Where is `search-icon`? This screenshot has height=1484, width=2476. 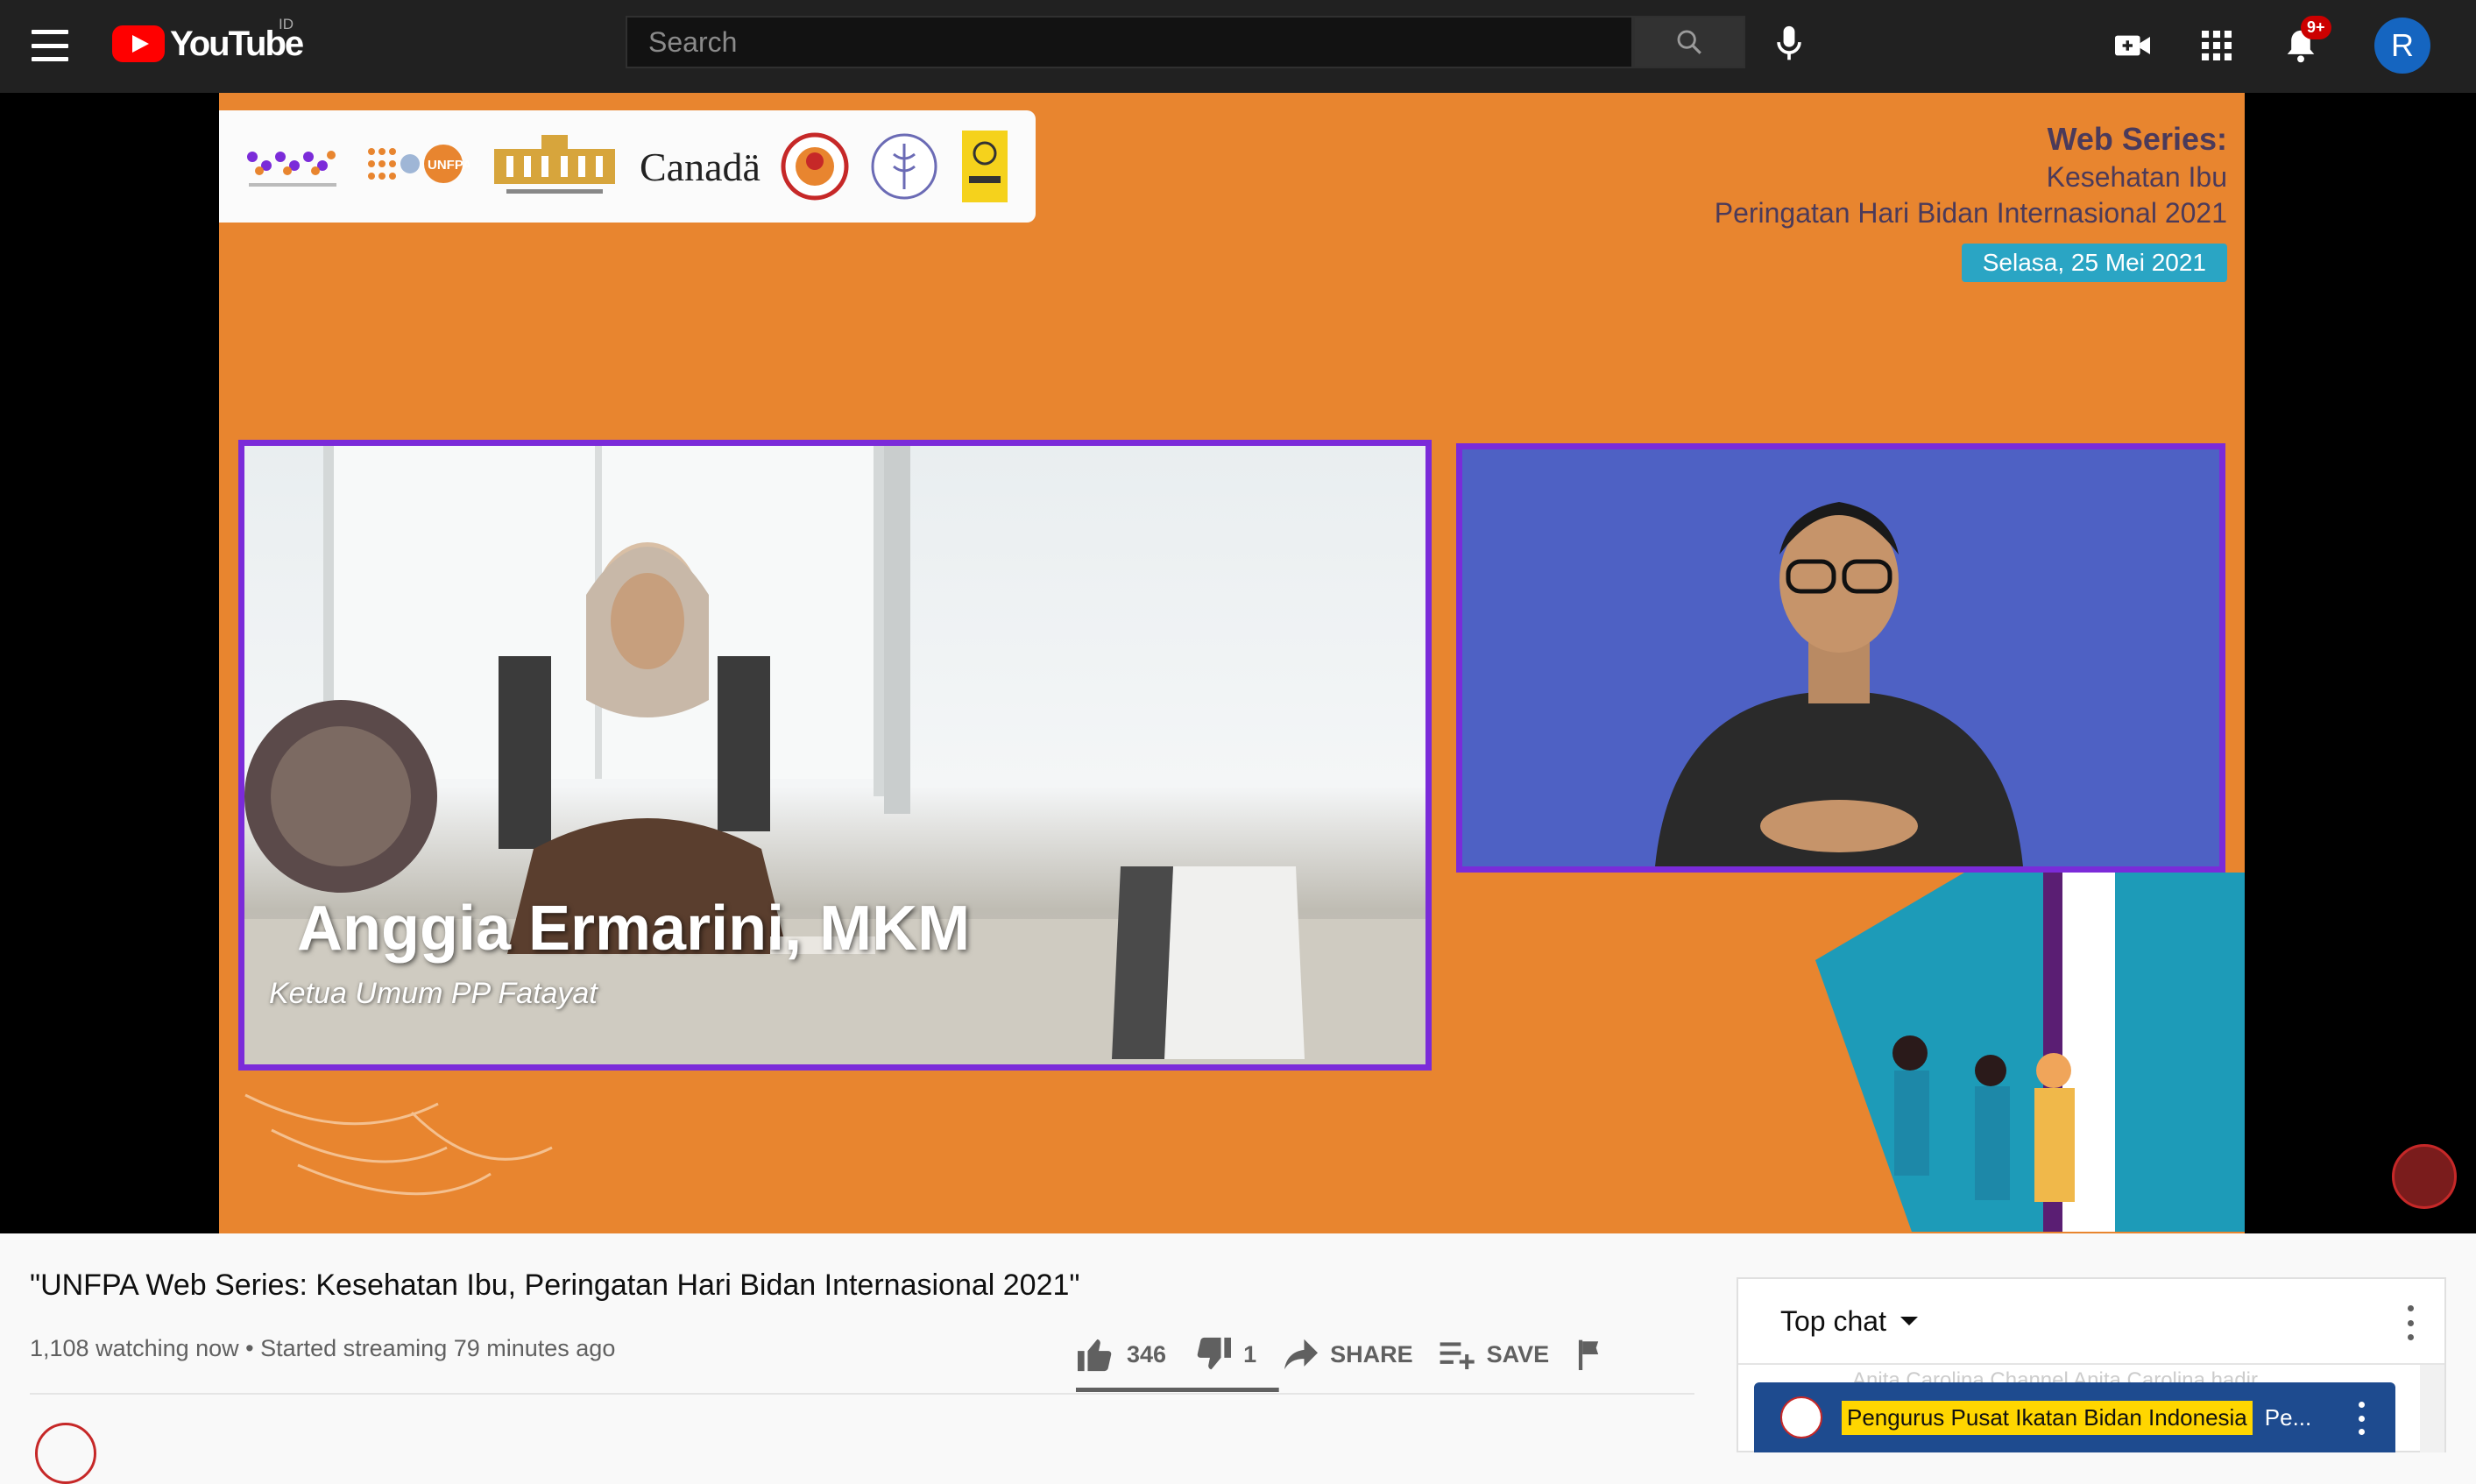
search-icon is located at coordinates (1689, 42).